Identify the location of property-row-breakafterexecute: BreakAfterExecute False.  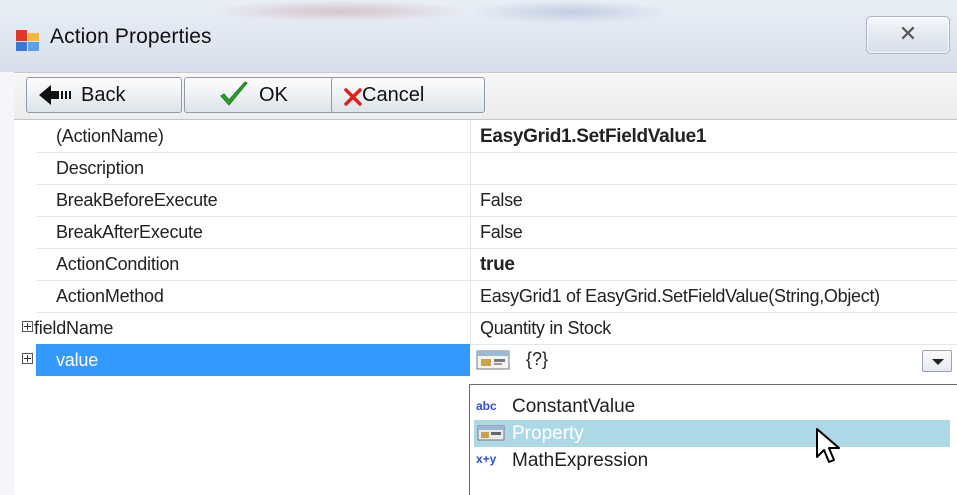
(485, 232).